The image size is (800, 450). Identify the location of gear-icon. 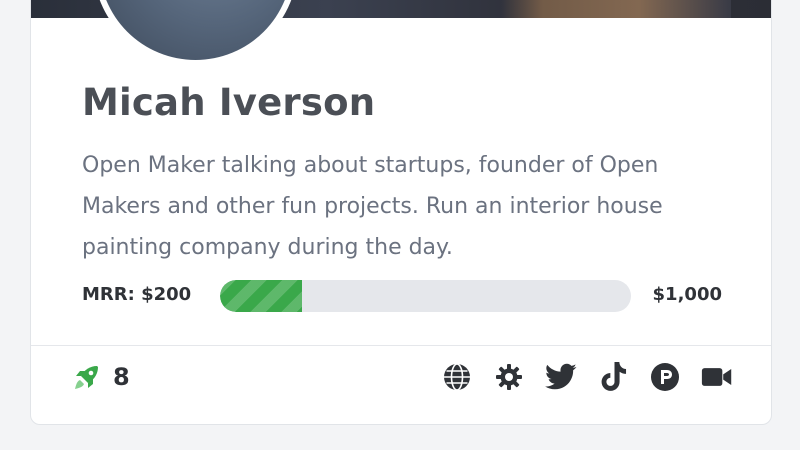
(509, 377).